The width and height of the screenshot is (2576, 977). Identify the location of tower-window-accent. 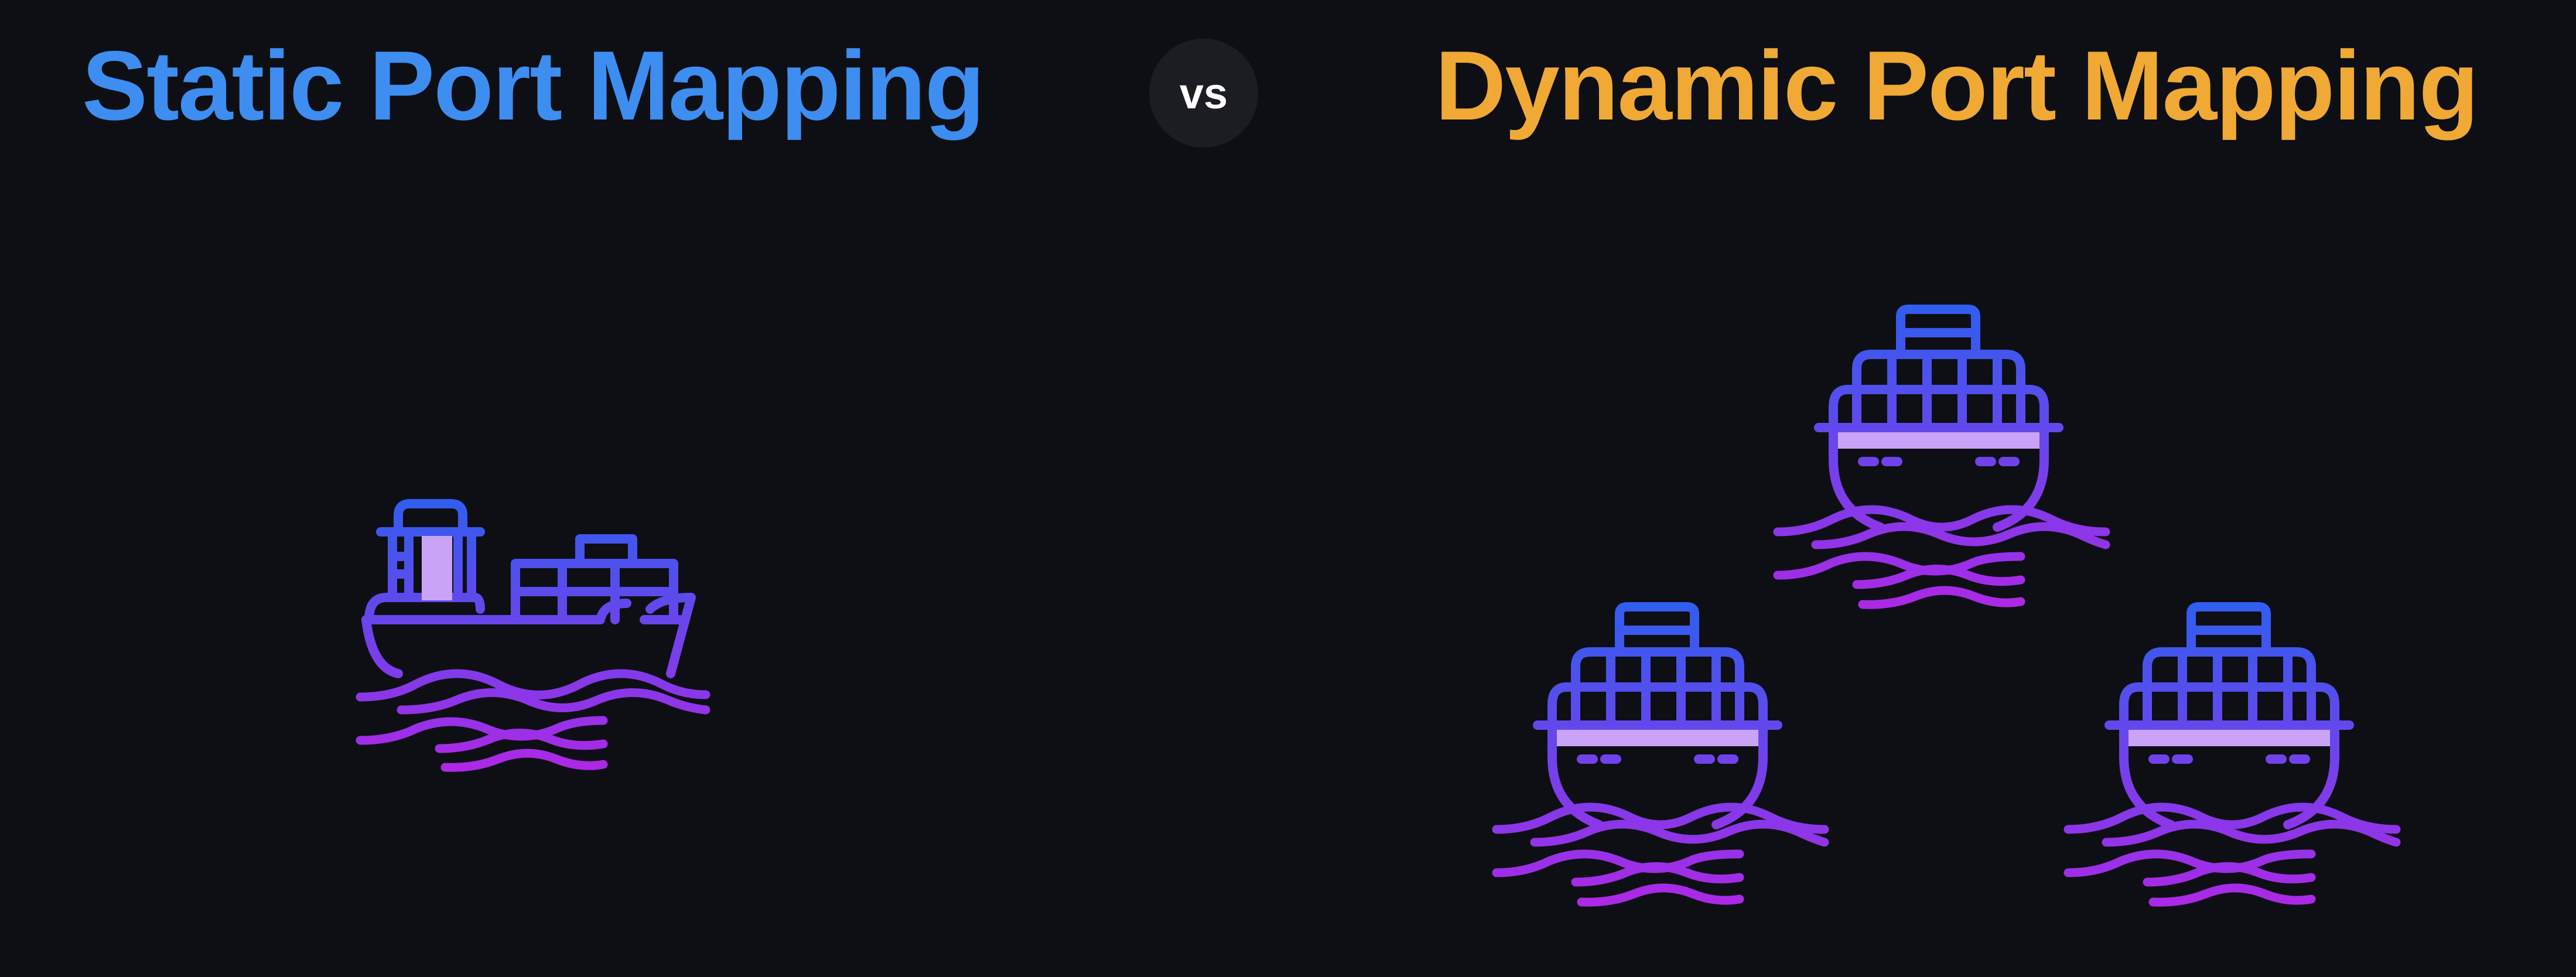
(437, 568).